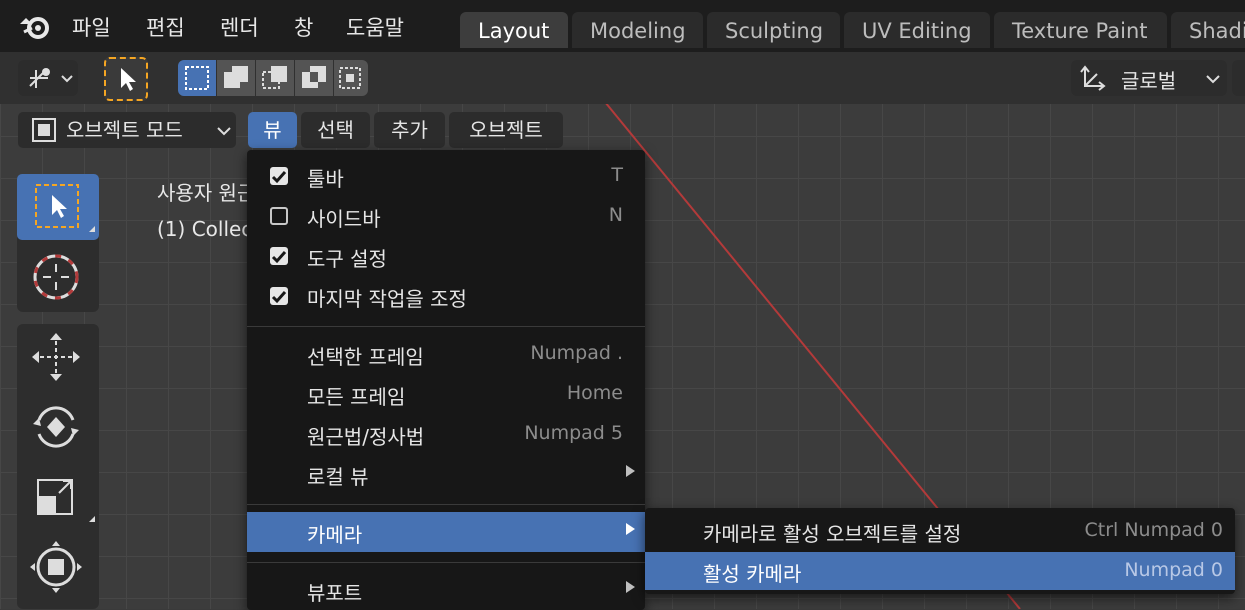  What do you see at coordinates (622, 78) in the screenshot?
I see `tool-header: 글로벌` at bounding box center [622, 78].